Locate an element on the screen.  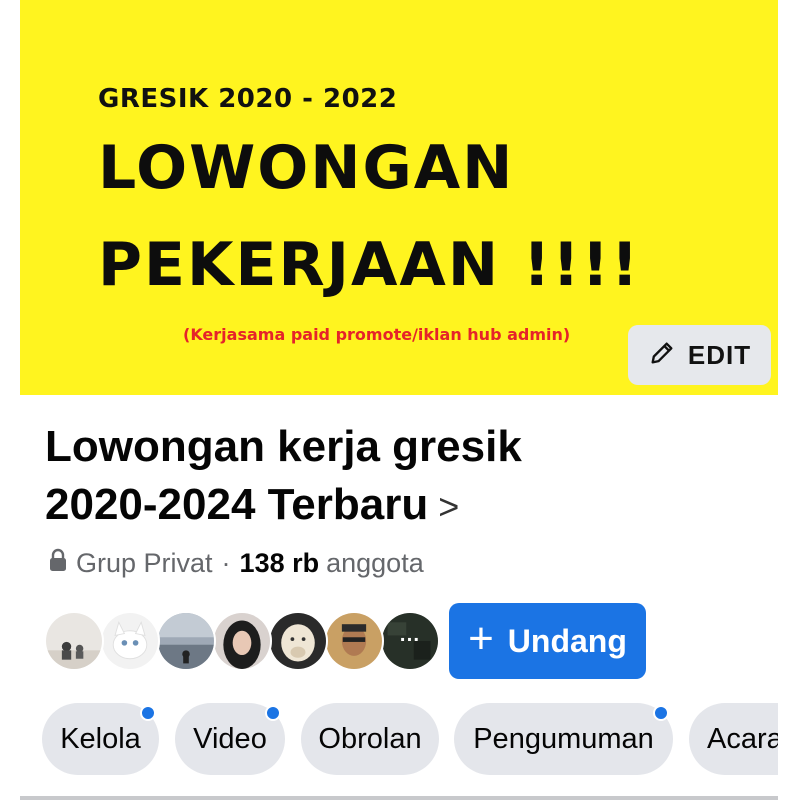
group-tabs: Kelola Video Obrolan Pengumuman Acara is located at coordinates (389, 740).